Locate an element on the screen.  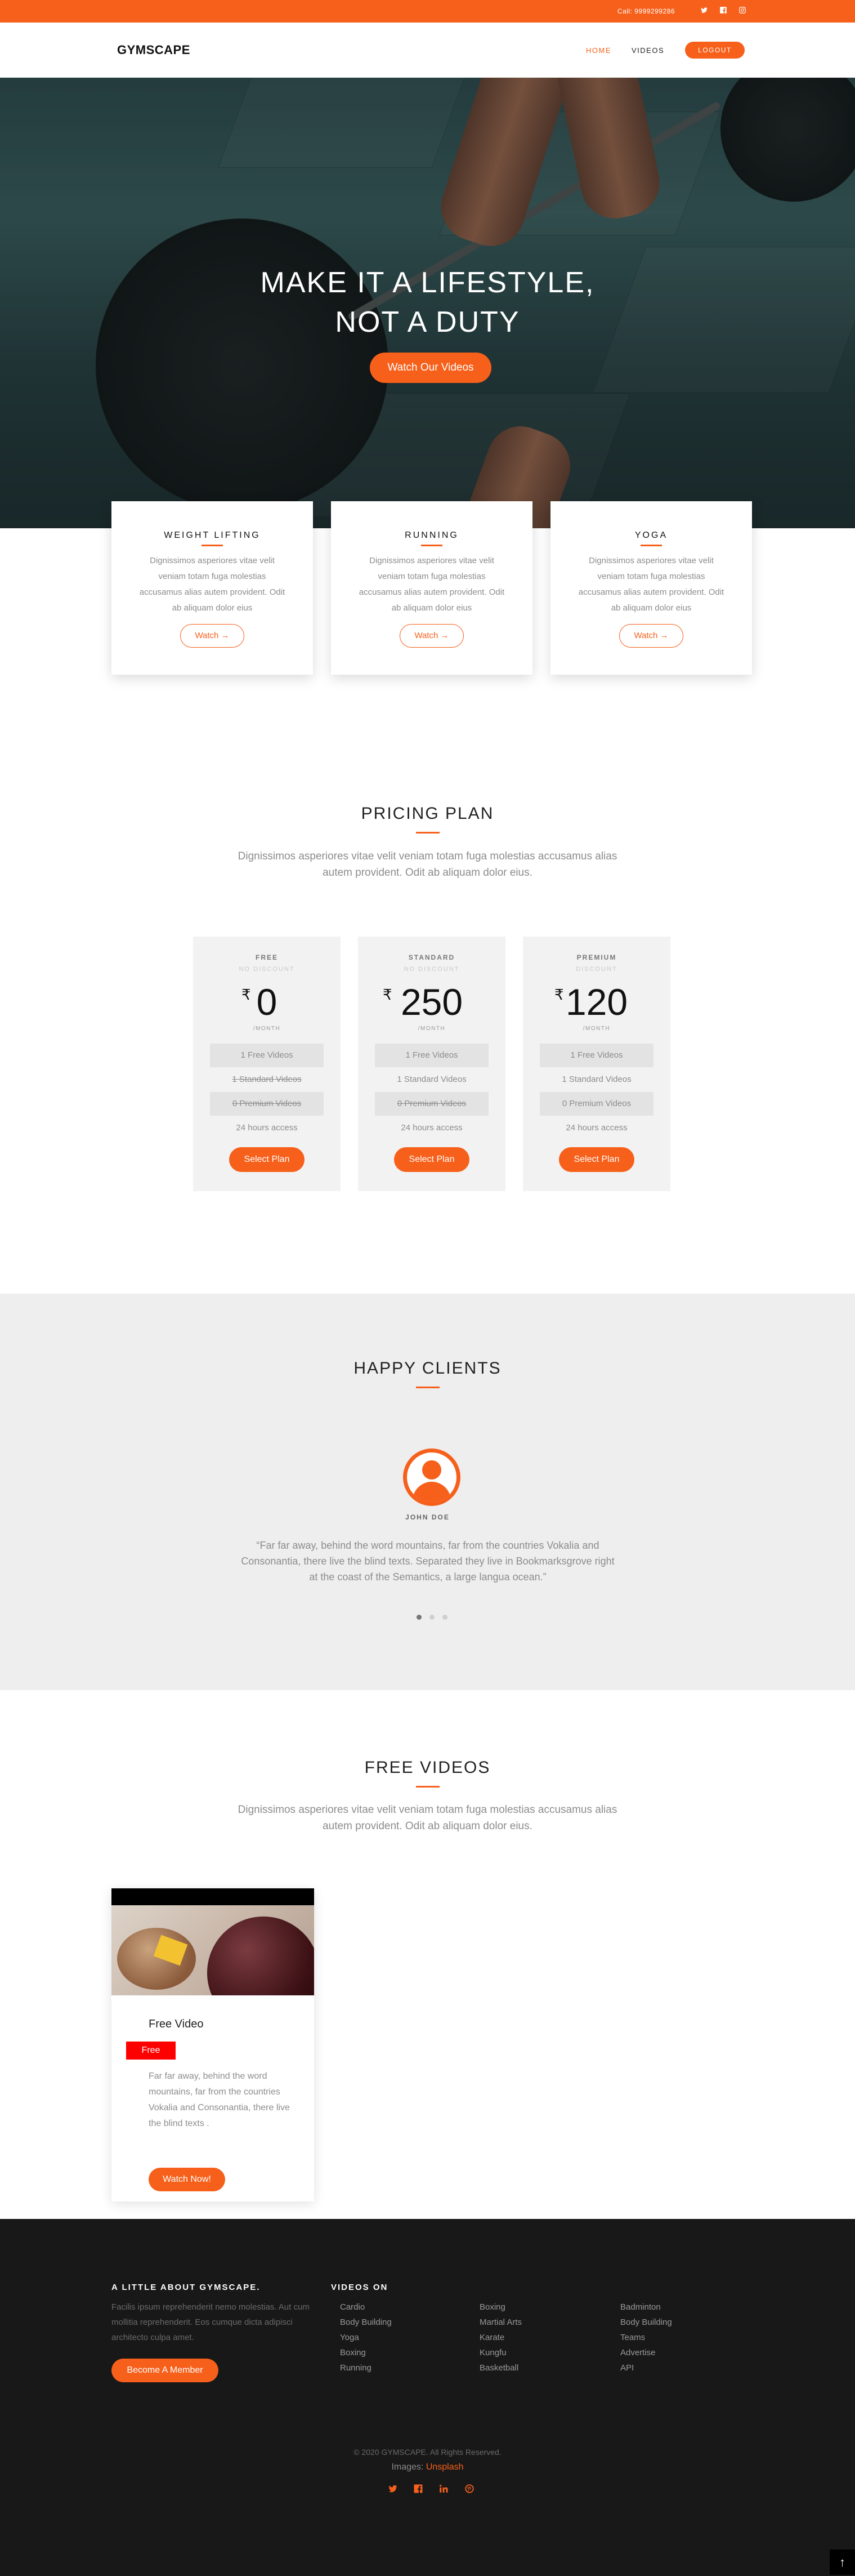
avatar-ring is located at coordinates (431, 1477).